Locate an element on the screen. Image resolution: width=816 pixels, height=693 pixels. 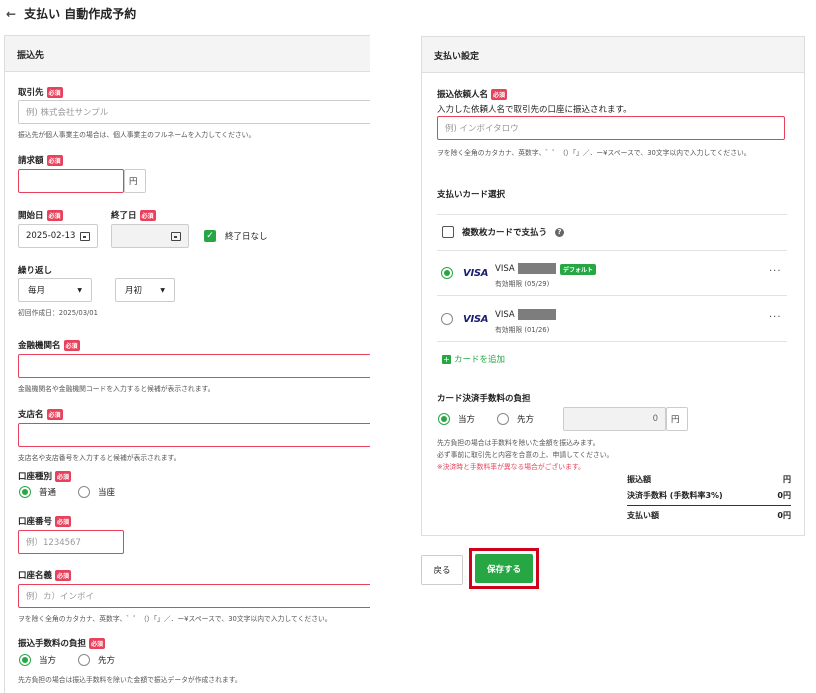
card-fee-amount-input: 0 is located at coordinates (614, 419).